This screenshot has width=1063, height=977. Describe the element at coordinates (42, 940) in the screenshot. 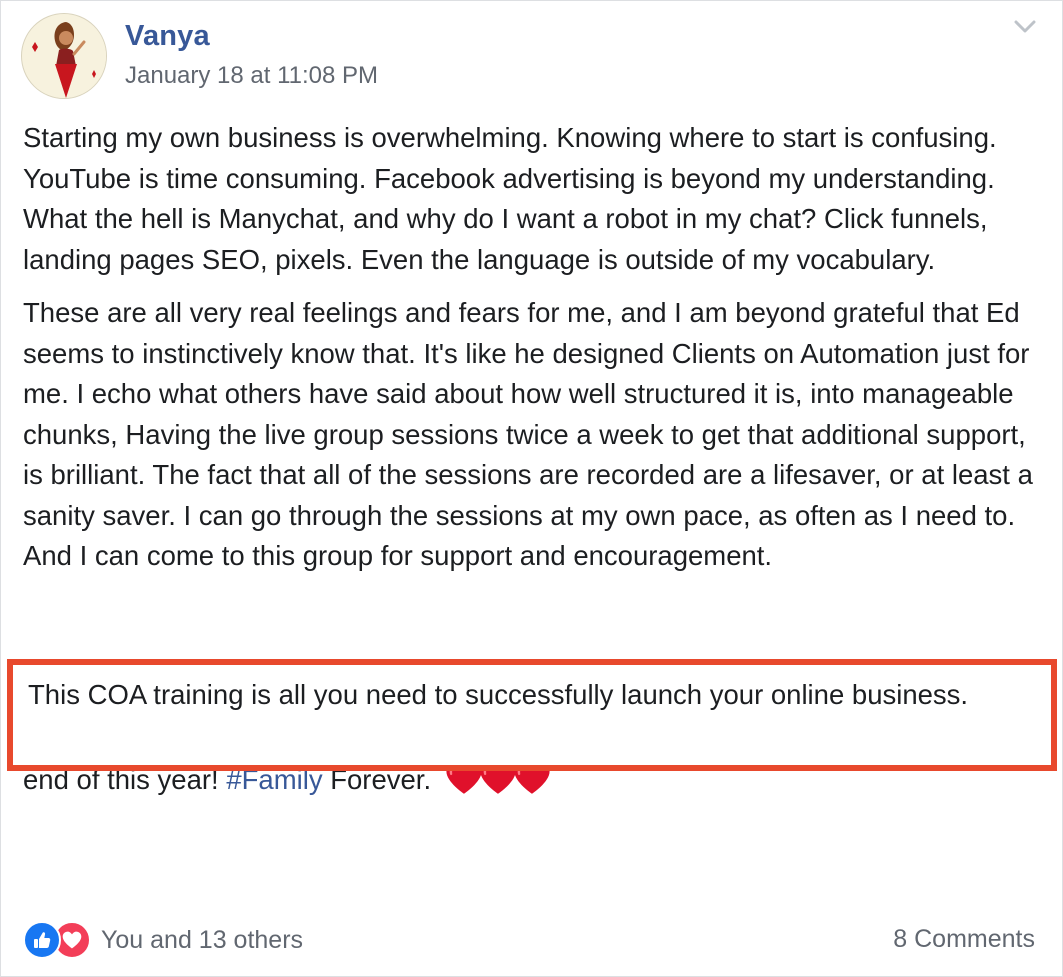

I see `like-icon` at that location.